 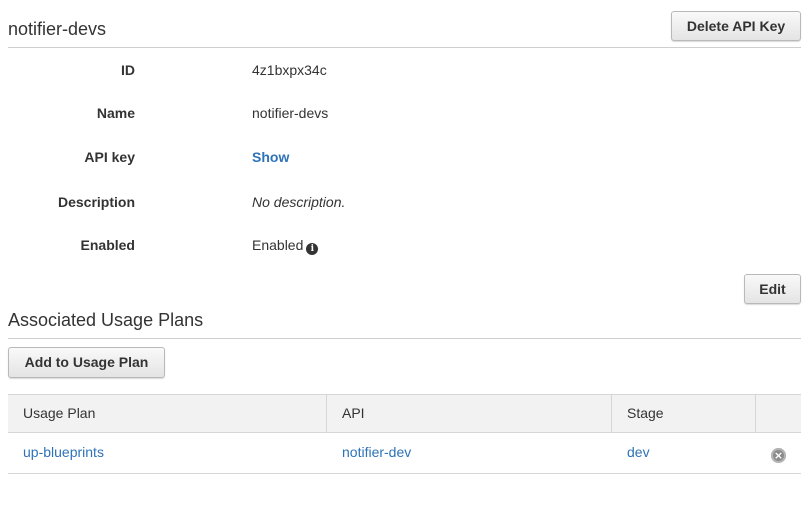 I want to click on usage-plans-title: Associated Usage Plans, so click(x=106, y=320).